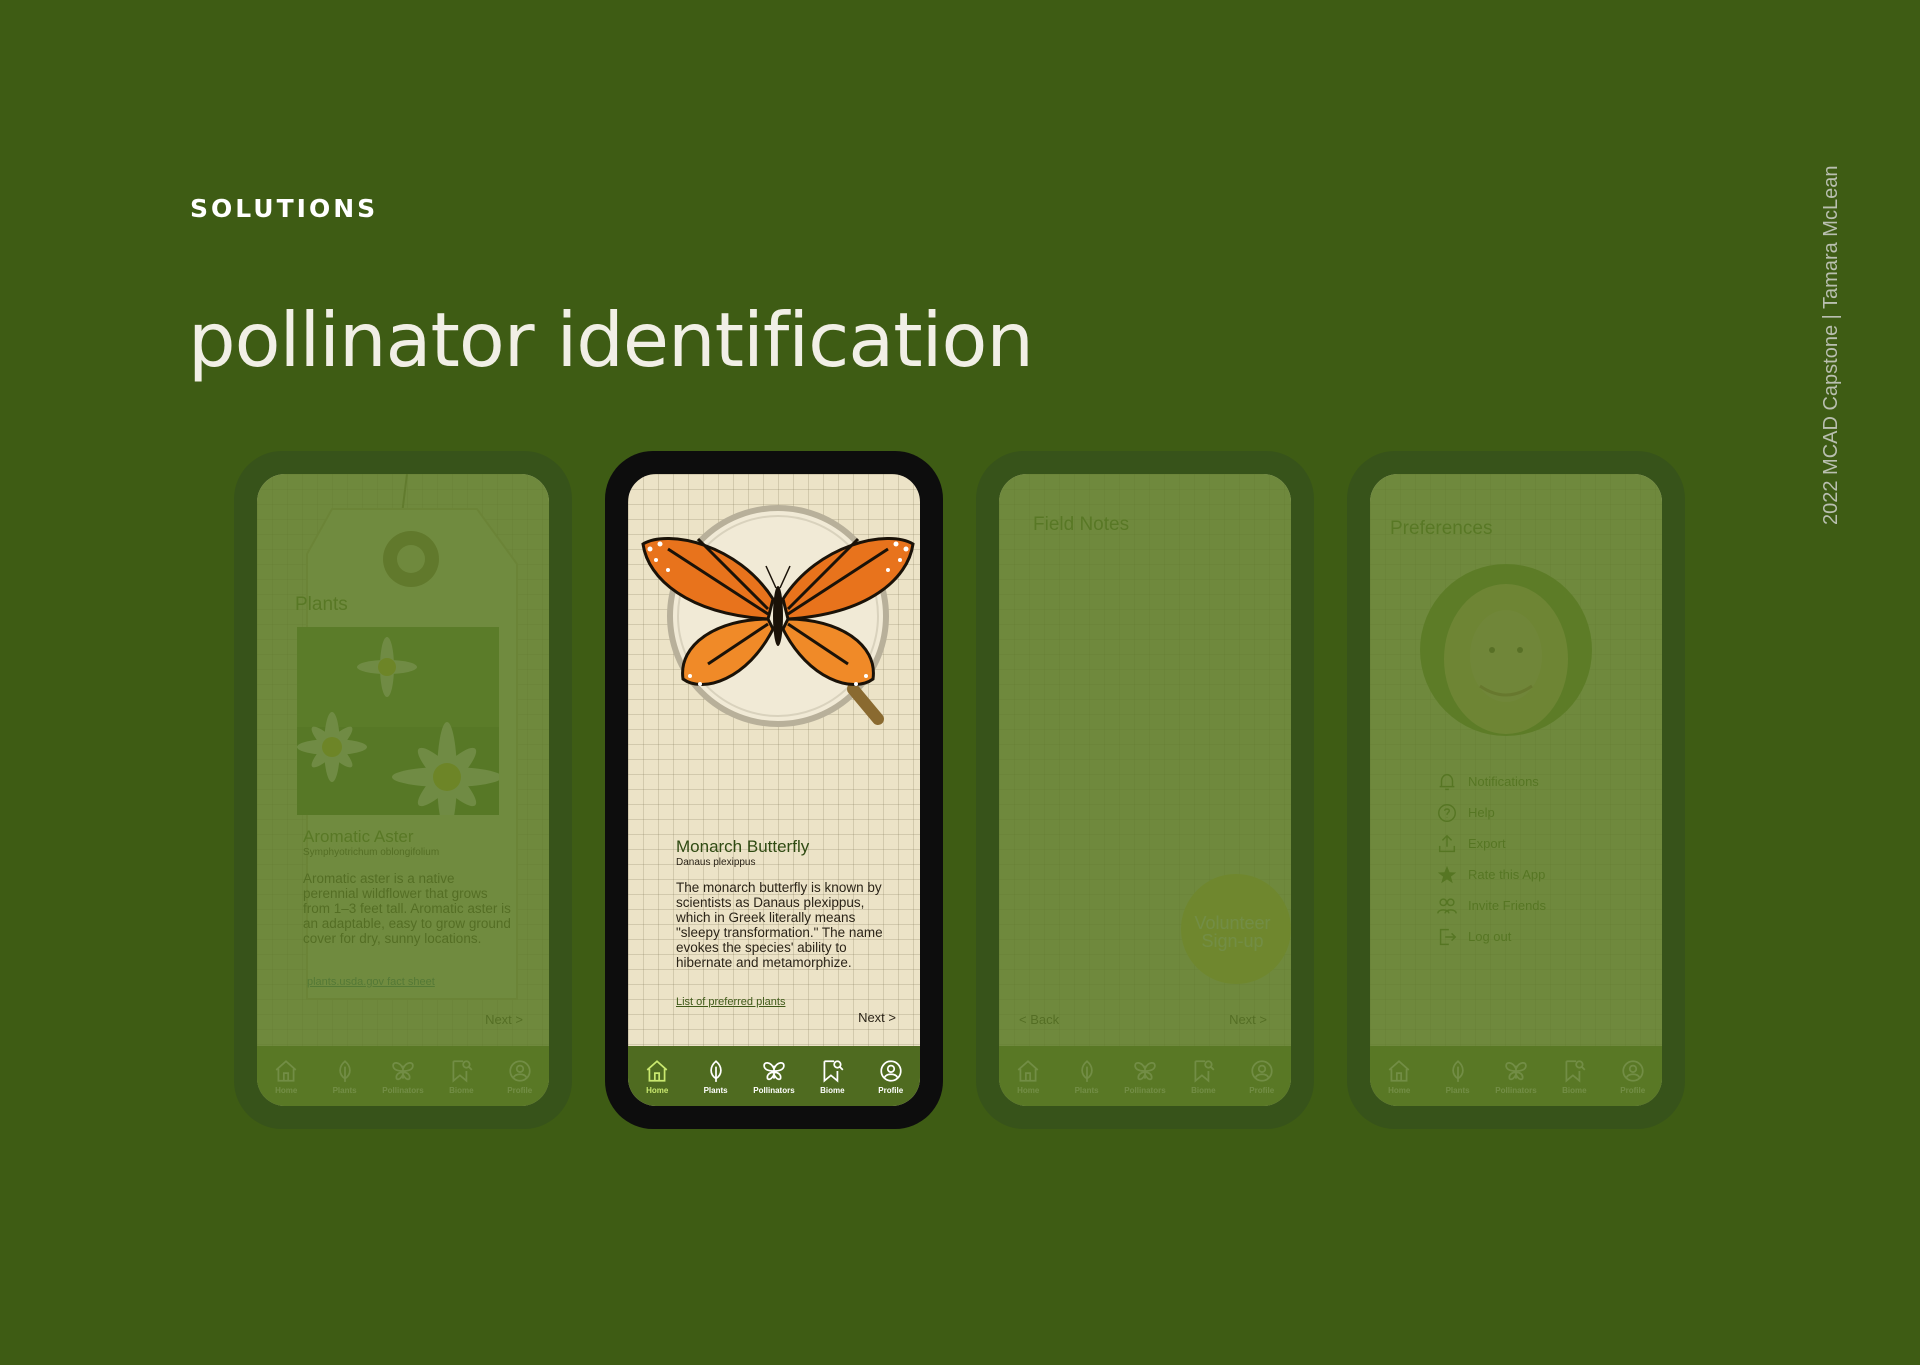 The image size is (1920, 1365). Describe the element at coordinates (1487, 843) in the screenshot. I see `pref-export-label: Export` at that location.